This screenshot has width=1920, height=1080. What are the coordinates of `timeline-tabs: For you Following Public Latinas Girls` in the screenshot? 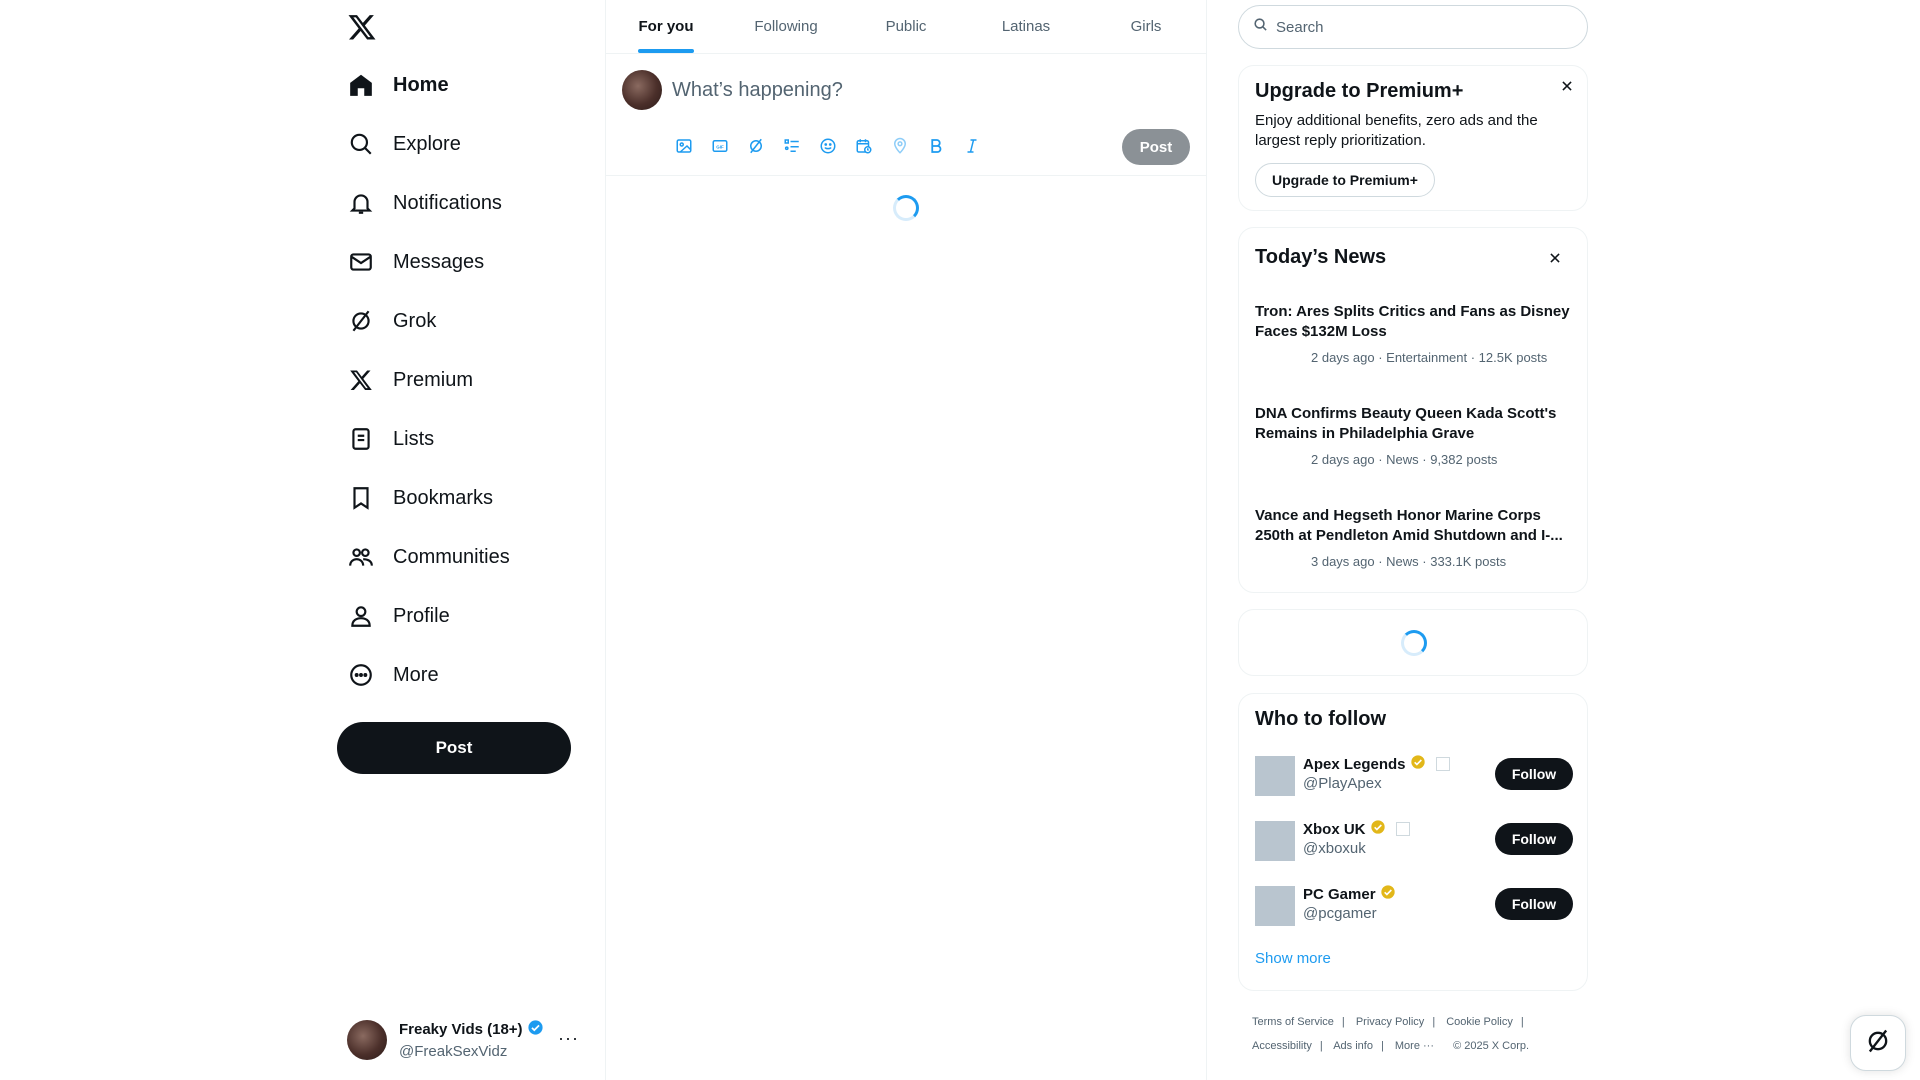 It's located at (906, 27).